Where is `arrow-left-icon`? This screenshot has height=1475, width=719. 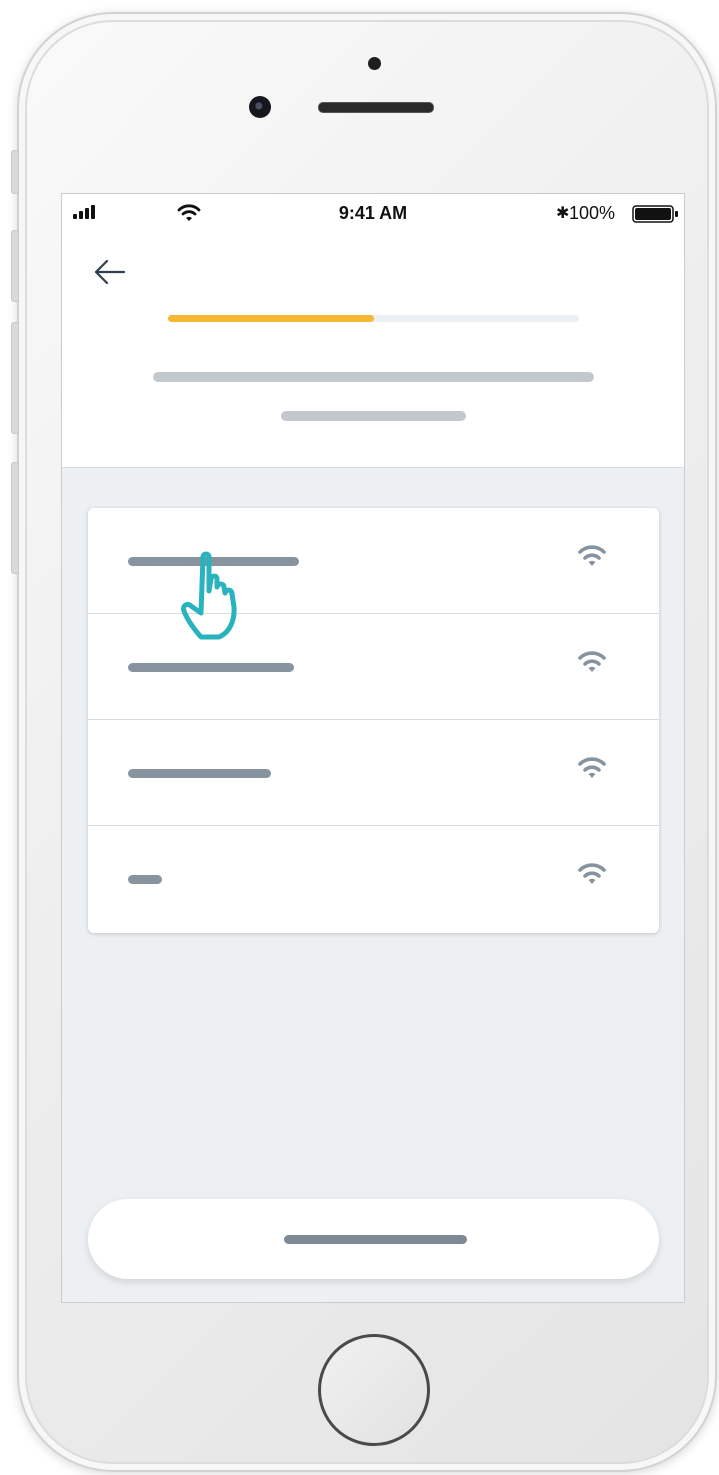
arrow-left-icon is located at coordinates (110, 272).